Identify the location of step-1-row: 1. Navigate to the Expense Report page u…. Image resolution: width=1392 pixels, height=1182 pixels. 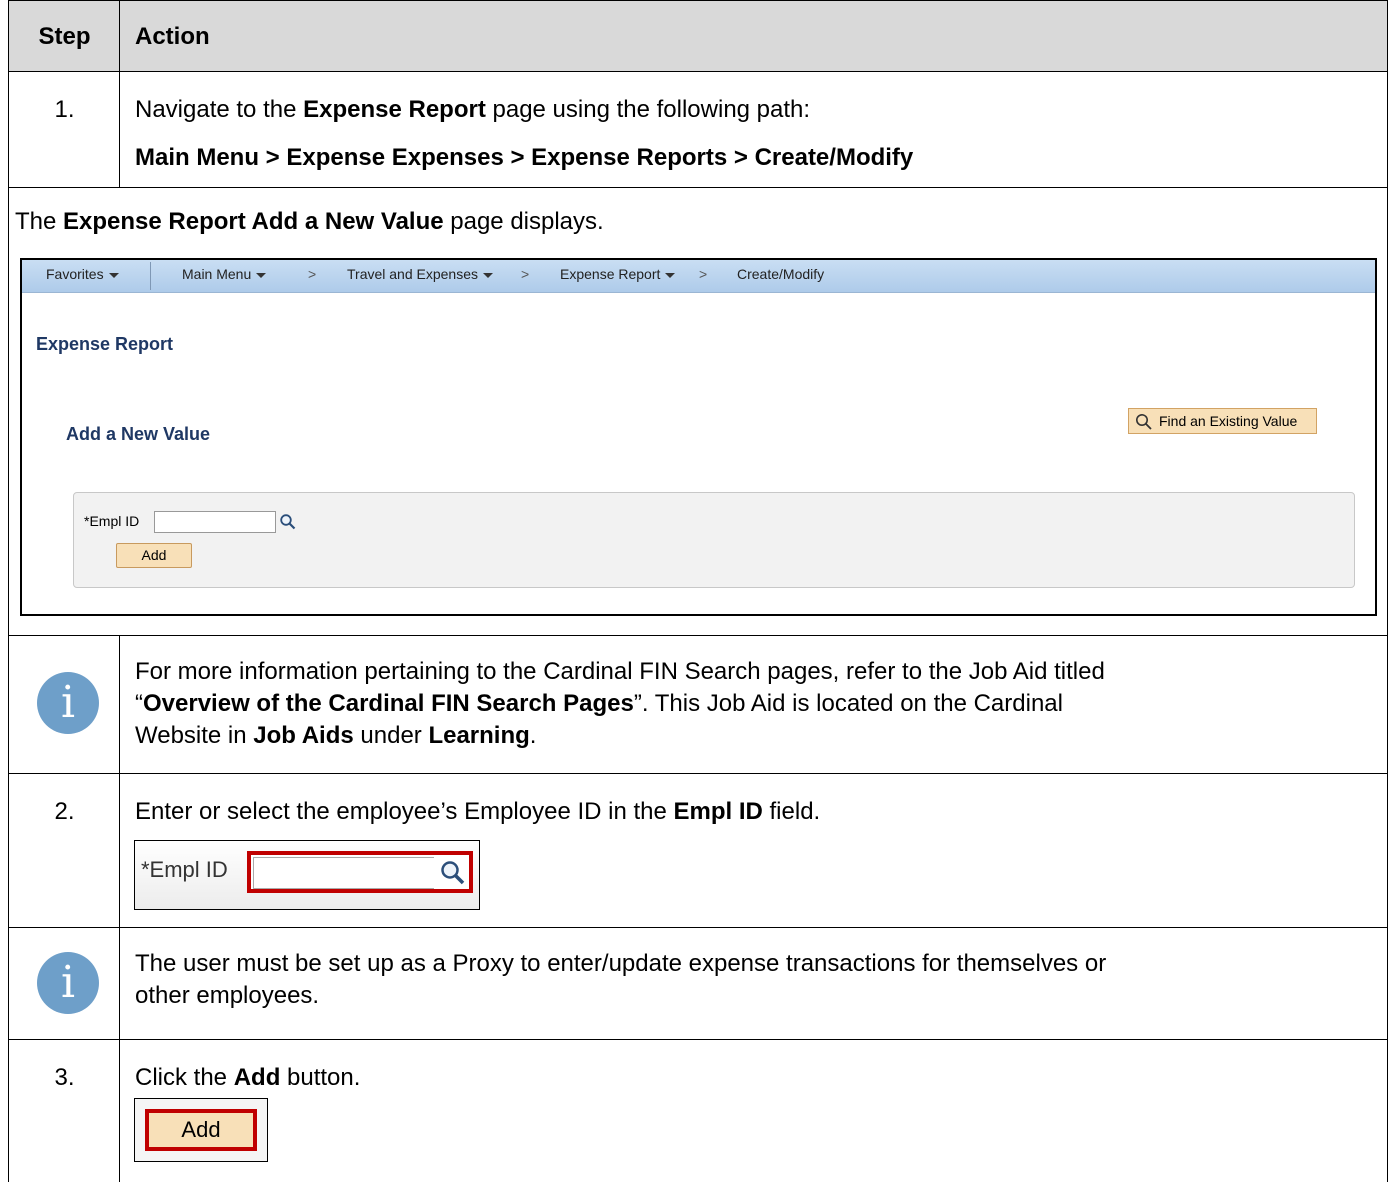
(698, 130).